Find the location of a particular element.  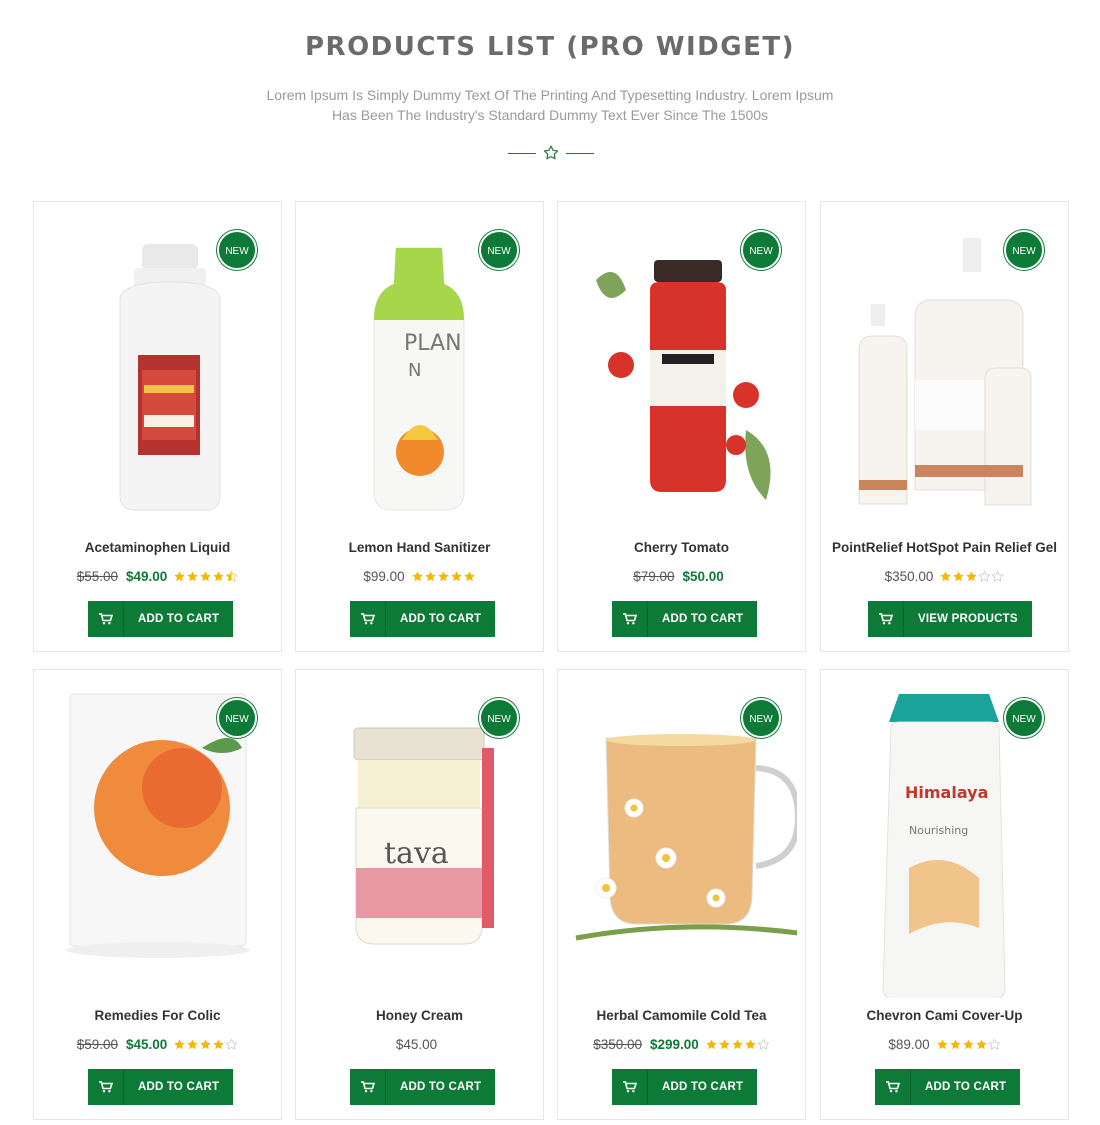

svg-text: Himalaya is located at coordinates (946, 792).